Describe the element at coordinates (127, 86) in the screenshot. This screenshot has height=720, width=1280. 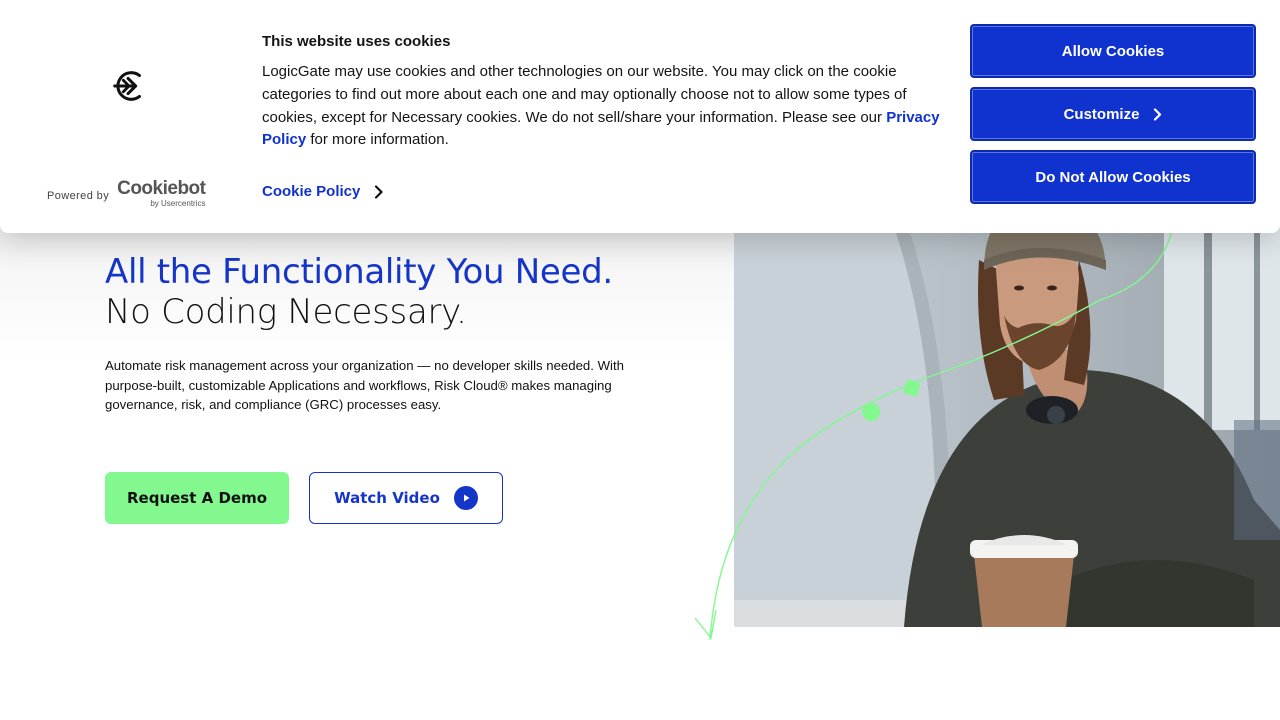
I see `logicgate-logo-icon` at that location.